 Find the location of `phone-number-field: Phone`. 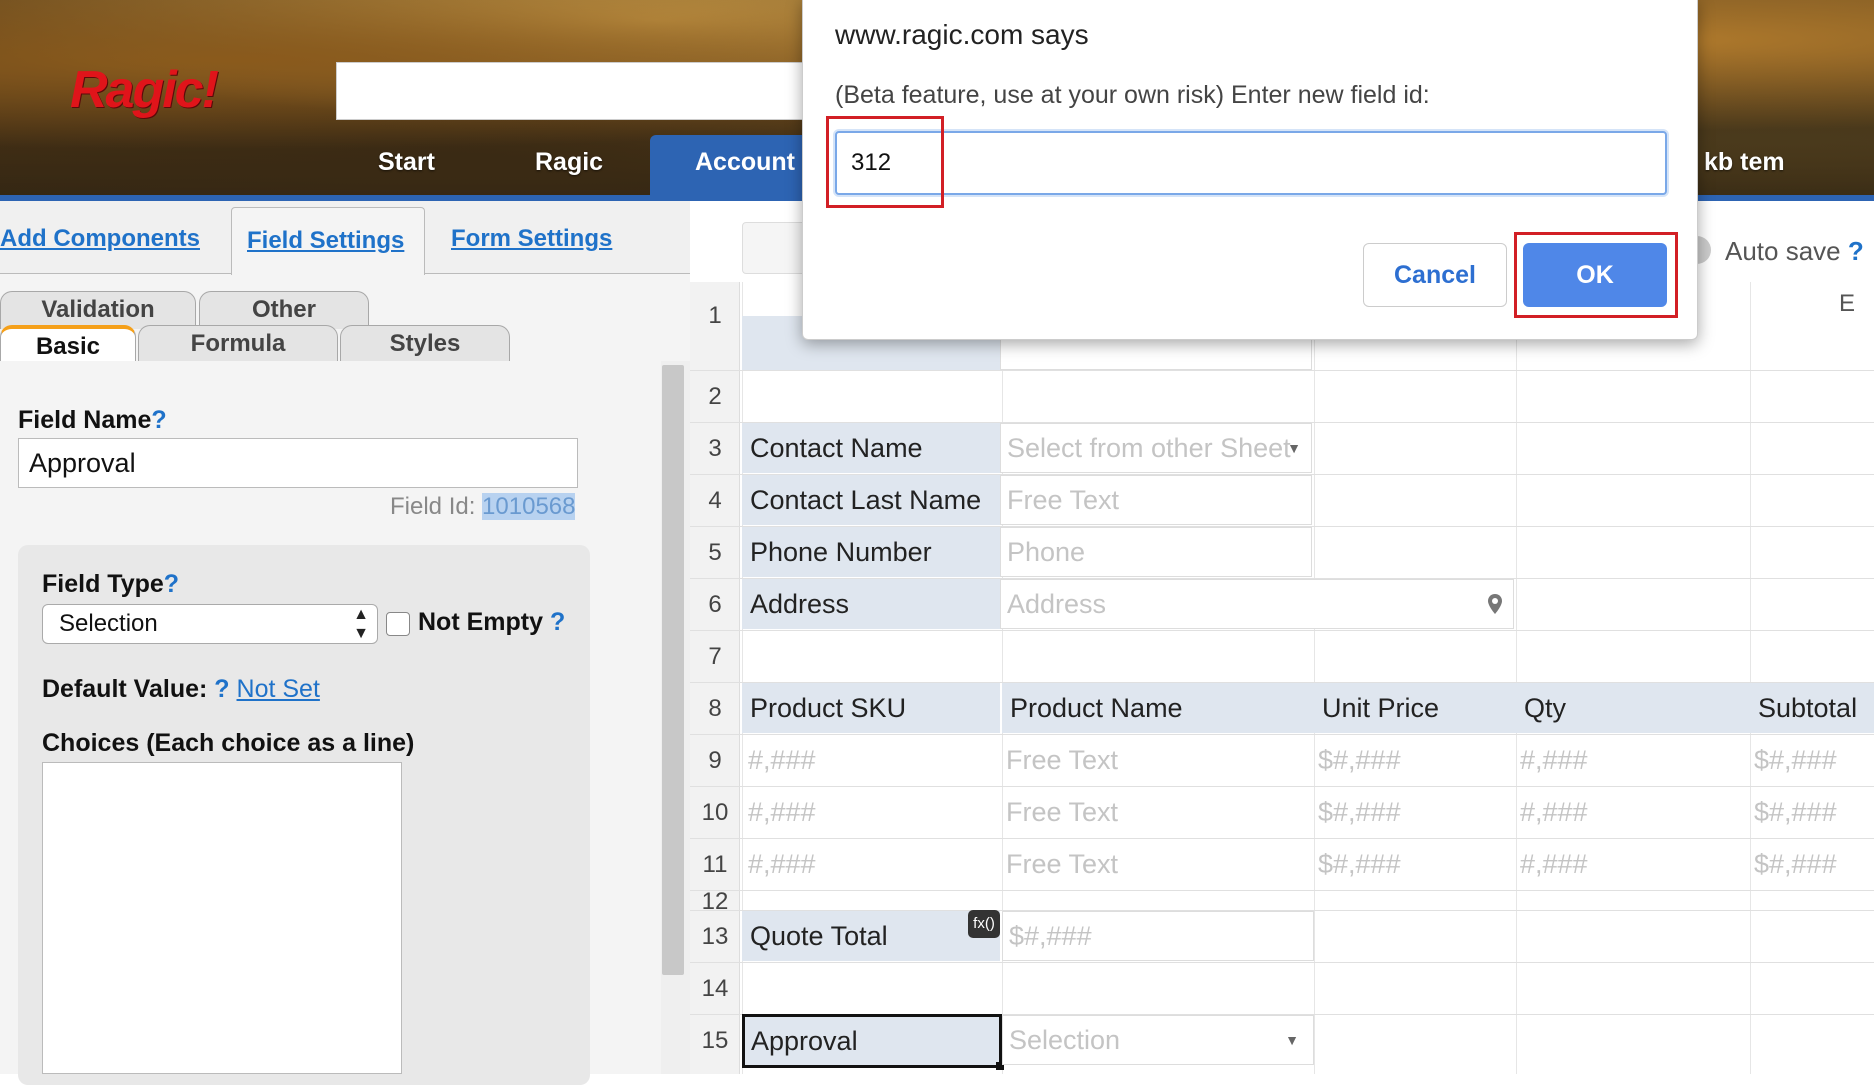

phone-number-field: Phone is located at coordinates (1156, 552).